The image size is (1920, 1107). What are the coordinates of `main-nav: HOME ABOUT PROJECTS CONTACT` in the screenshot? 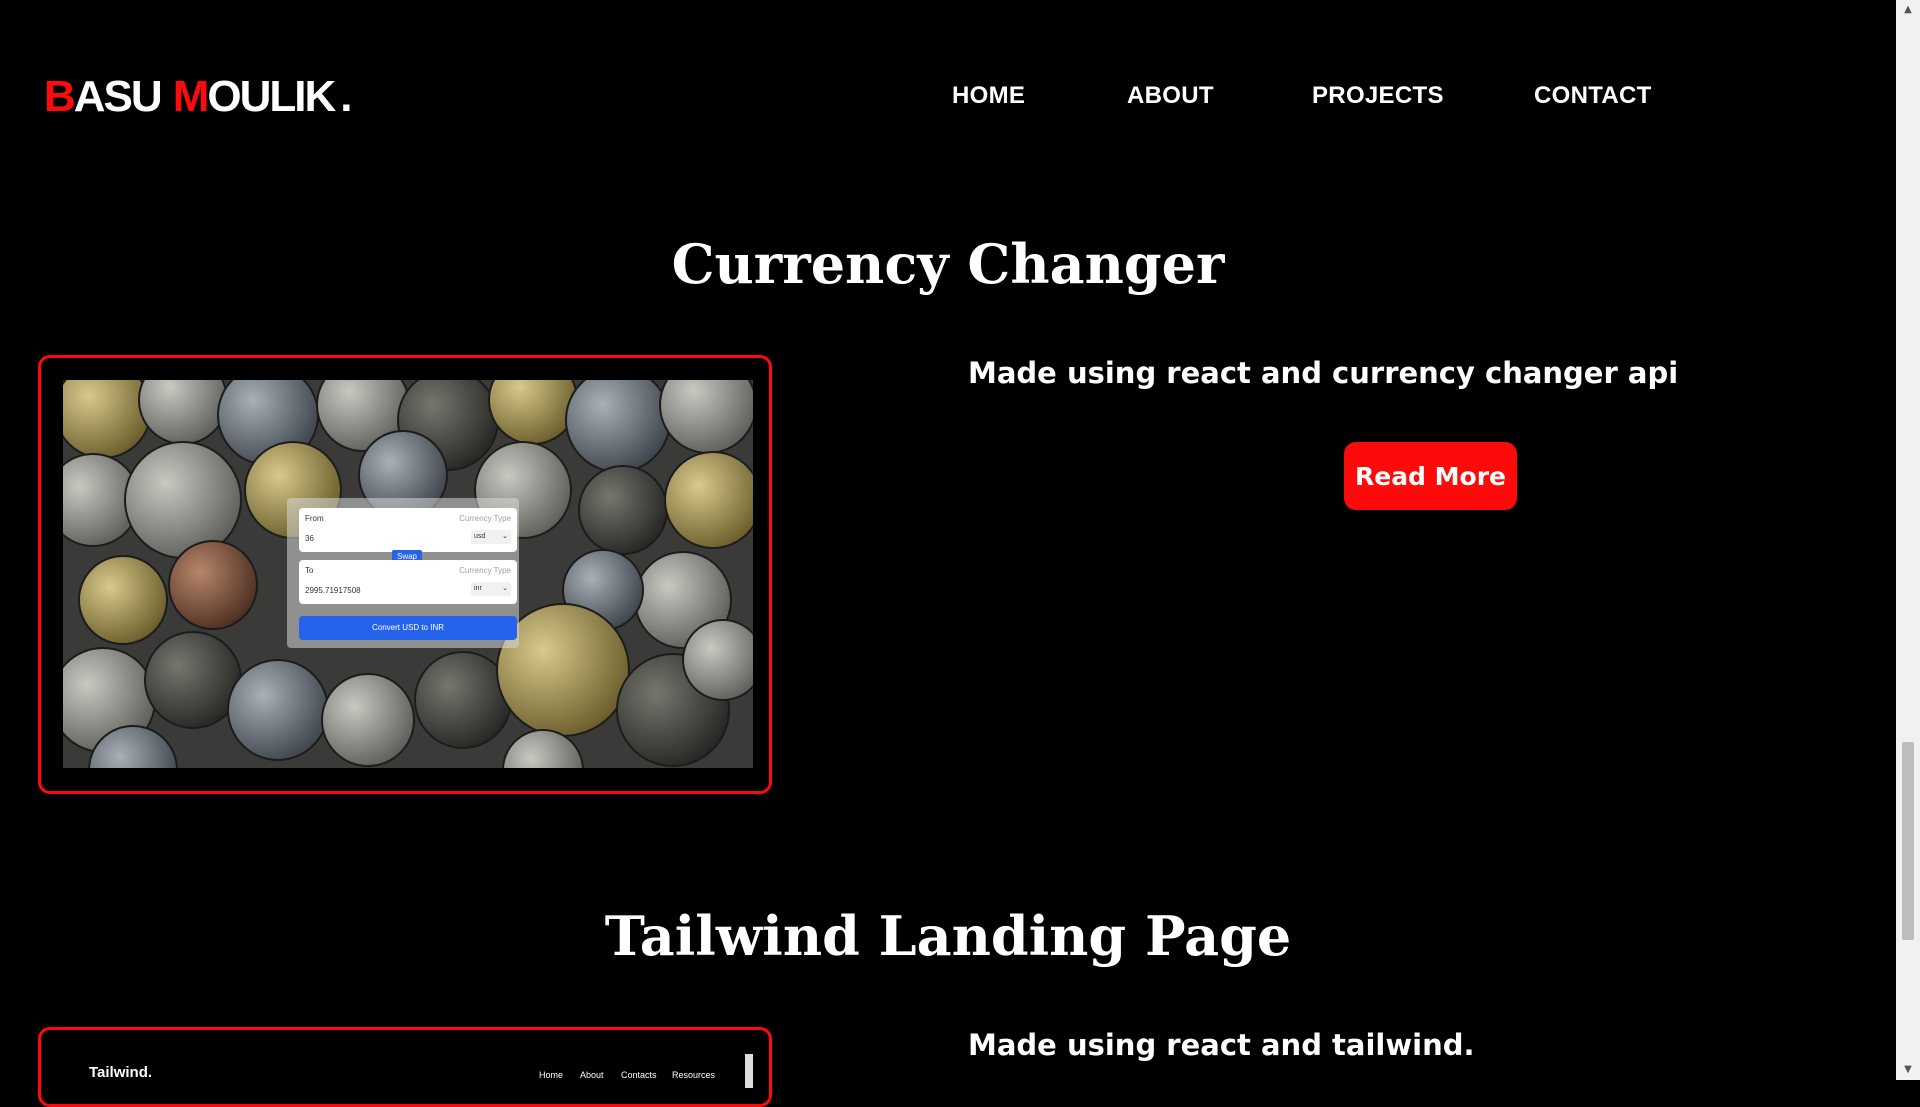 It's located at (960, 97).